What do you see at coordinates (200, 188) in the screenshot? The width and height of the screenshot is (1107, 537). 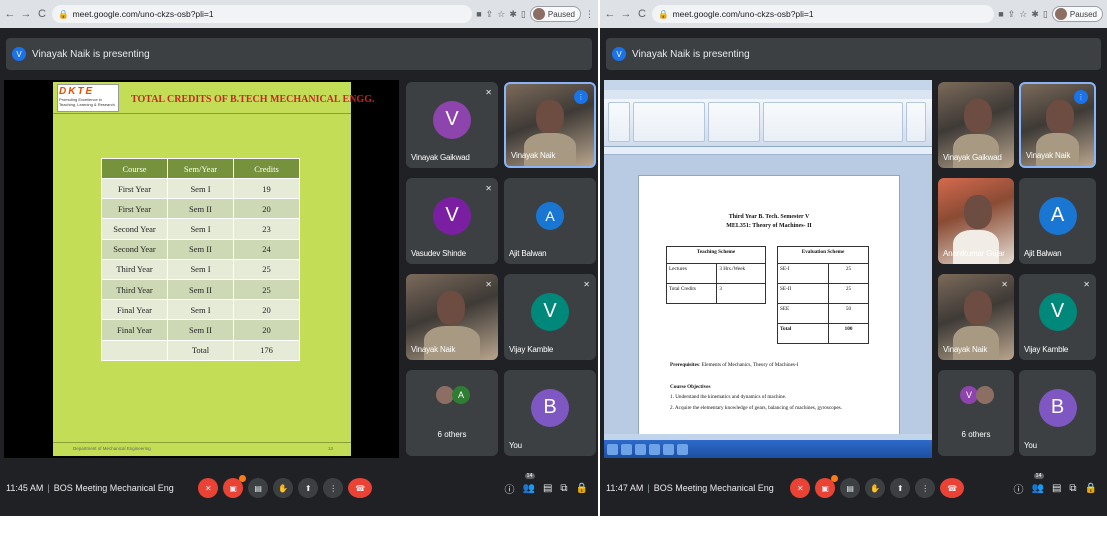 I see `table-row: First Year Sem I 19` at bounding box center [200, 188].